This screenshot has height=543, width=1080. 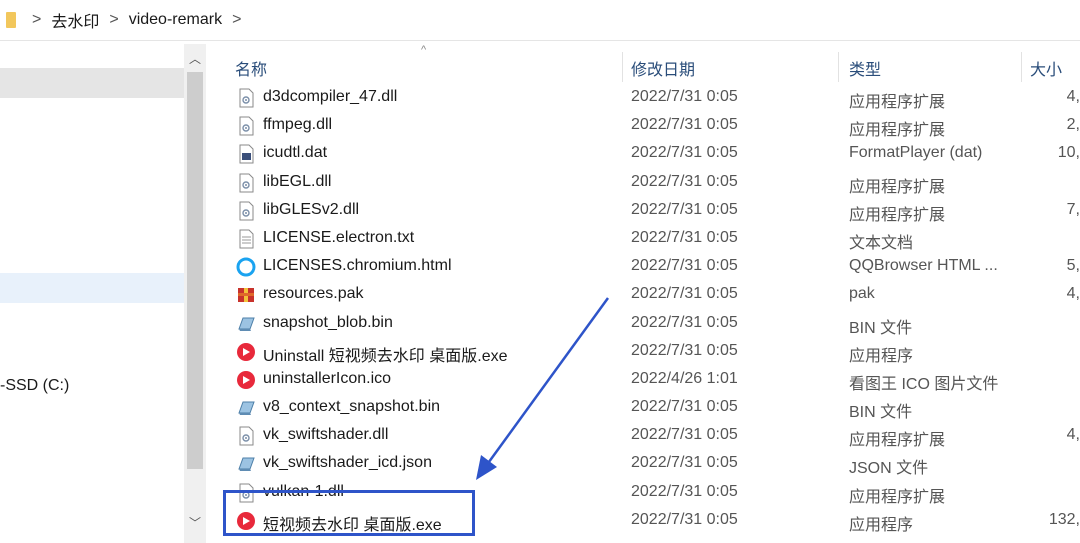 I want to click on nav-scrollbar: ︿ ﹀, so click(x=195, y=293).